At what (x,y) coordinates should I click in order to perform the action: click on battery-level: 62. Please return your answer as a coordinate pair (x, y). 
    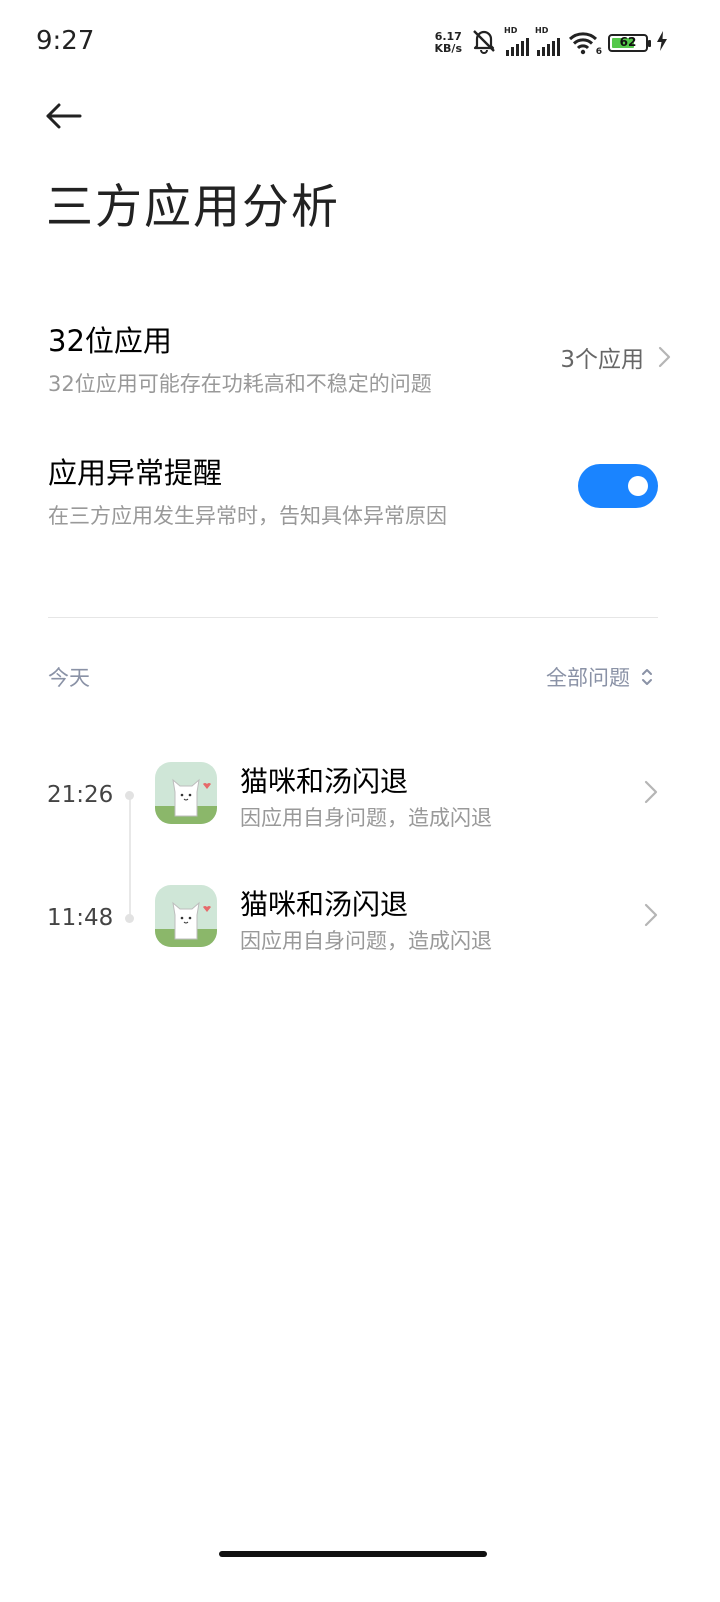
    Looking at the image, I should click on (628, 42).